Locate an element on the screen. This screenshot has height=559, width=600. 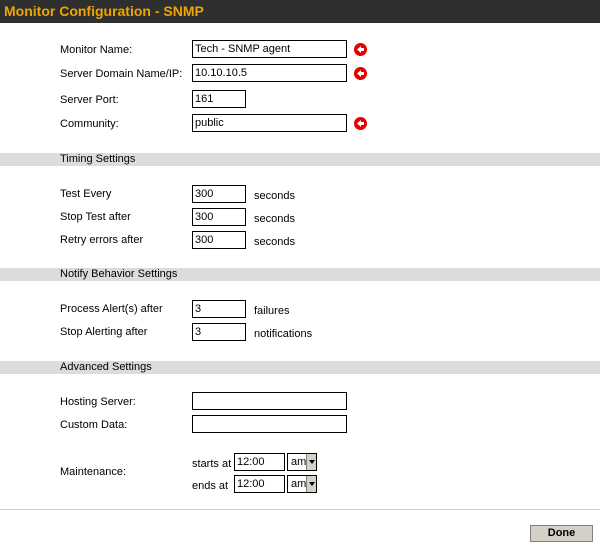
ends-at-ampm-value: am is located at coordinates (299, 484).